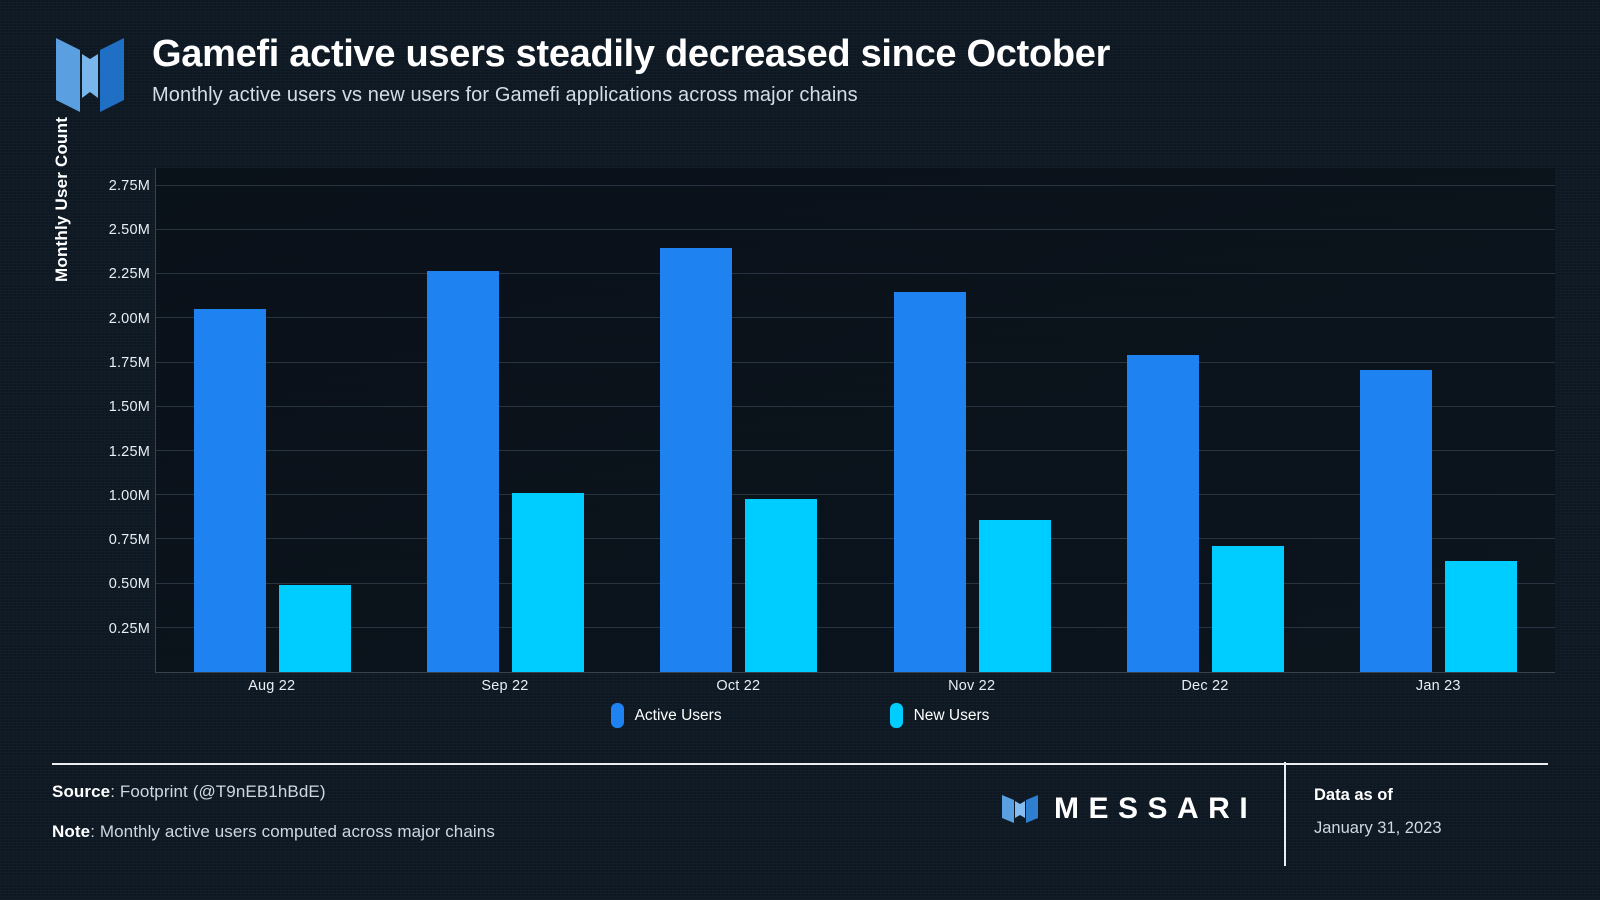 This screenshot has height=900, width=1600. What do you see at coordinates (129, 584) in the screenshot?
I see `y-axis-tick-label: 0.50M` at bounding box center [129, 584].